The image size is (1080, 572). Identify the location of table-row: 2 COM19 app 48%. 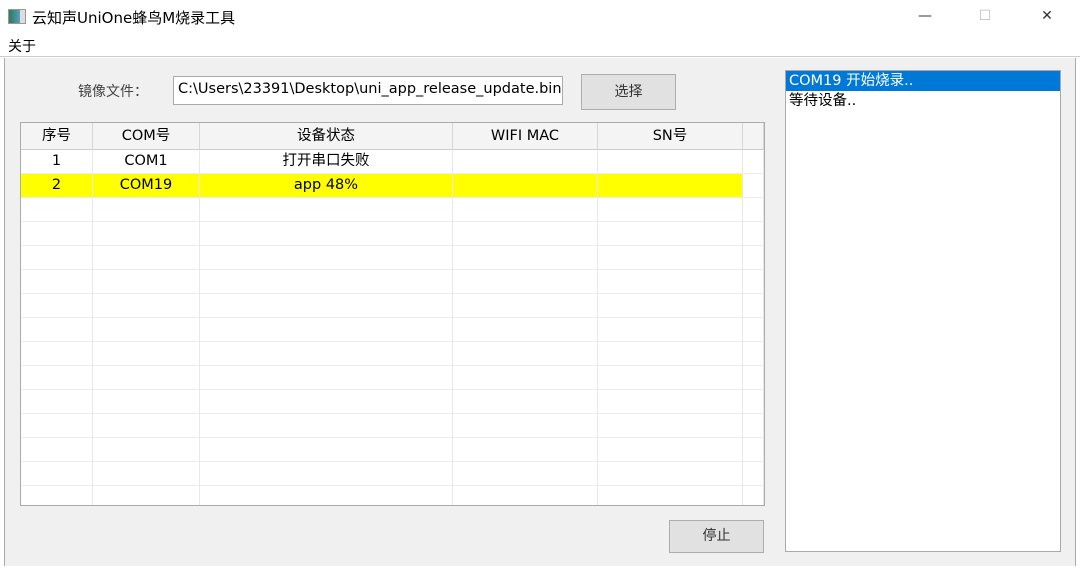
(392, 186).